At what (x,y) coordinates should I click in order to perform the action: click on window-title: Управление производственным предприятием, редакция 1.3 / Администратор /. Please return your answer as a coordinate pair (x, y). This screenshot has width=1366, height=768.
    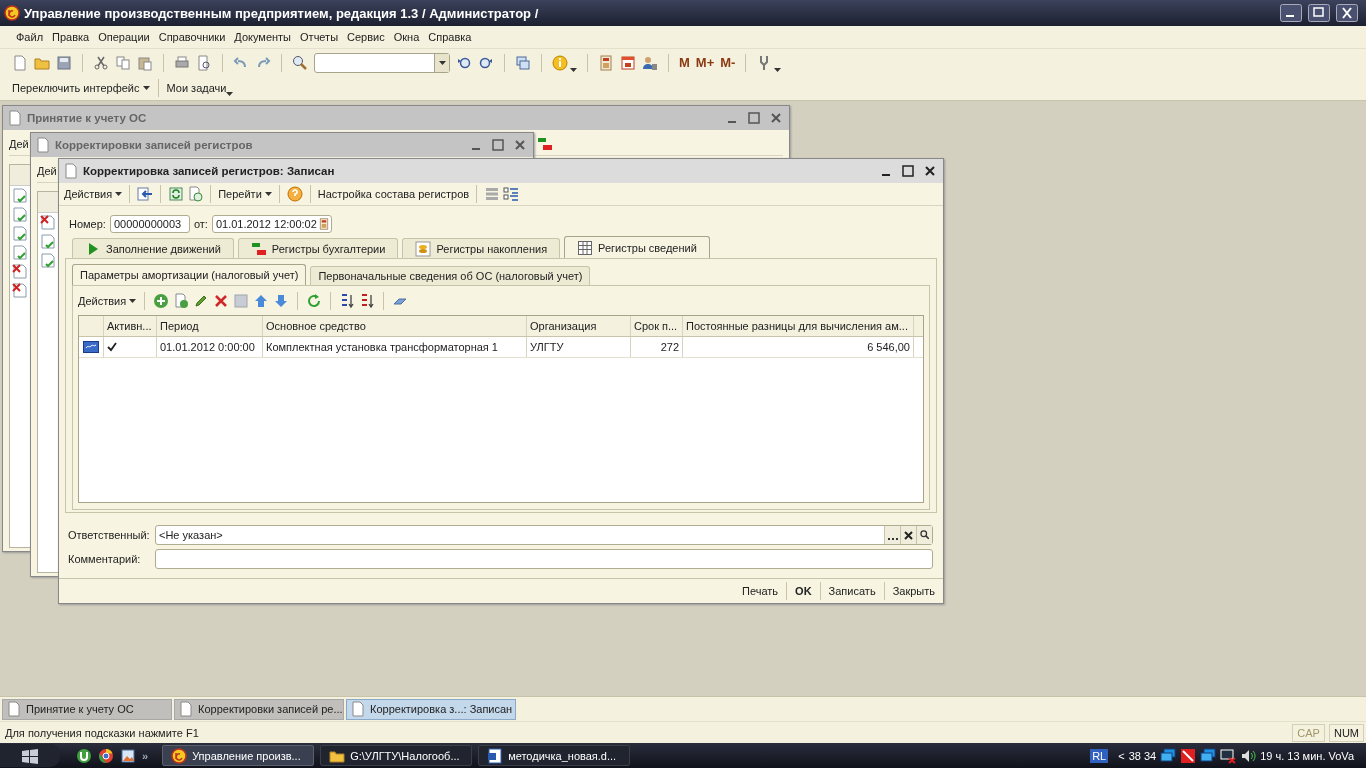
    Looking at the image, I should click on (281, 13).